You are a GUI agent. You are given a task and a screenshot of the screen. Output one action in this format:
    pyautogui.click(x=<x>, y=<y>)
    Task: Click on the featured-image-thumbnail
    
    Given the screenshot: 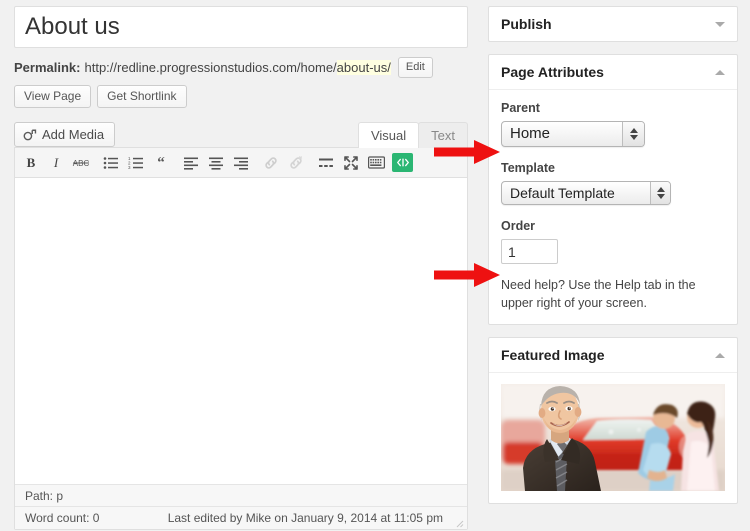 What is the action you would take?
    pyautogui.click(x=613, y=438)
    